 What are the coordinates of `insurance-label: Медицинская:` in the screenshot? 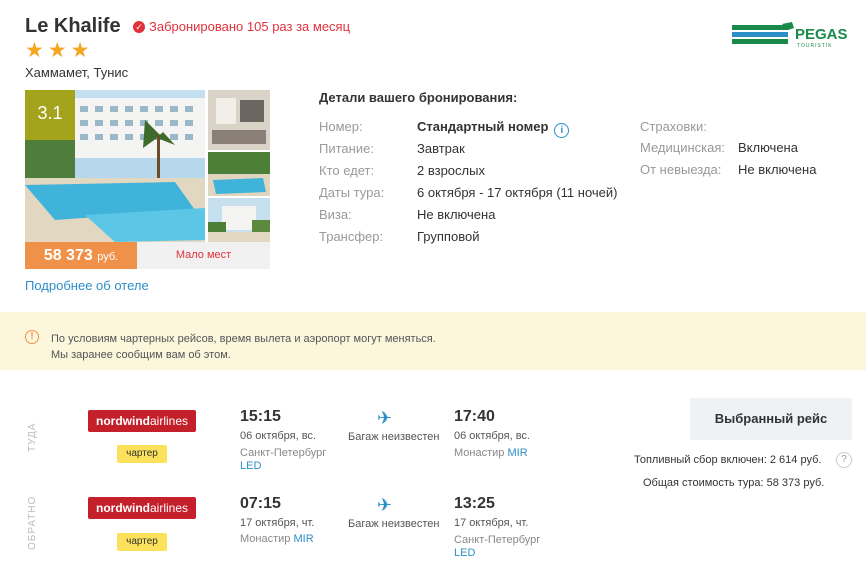 It's located at (683, 147).